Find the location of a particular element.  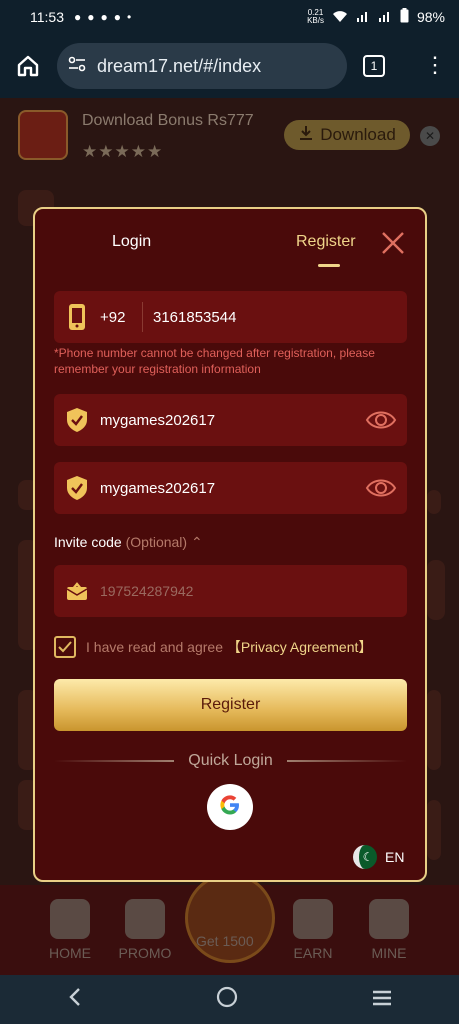

nav-home: HOME is located at coordinates (70, 930).